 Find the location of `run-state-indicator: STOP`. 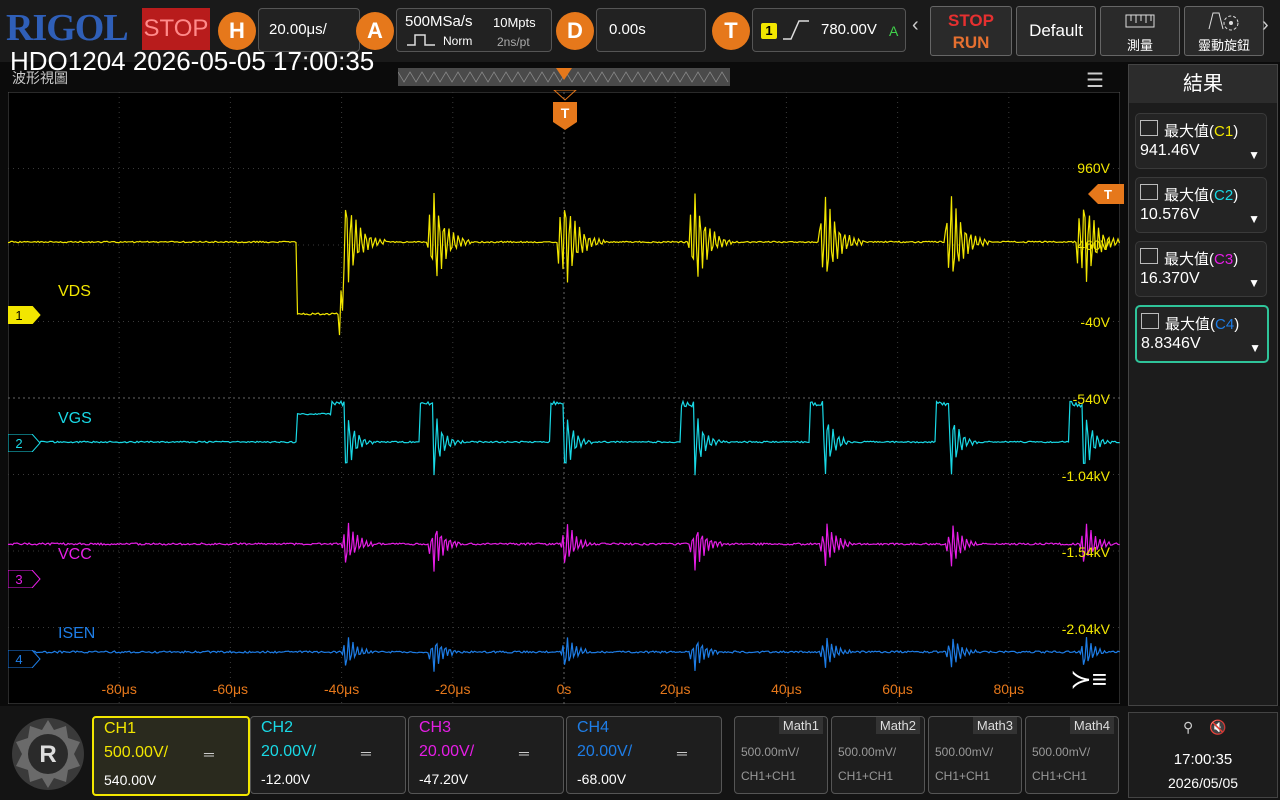

run-state-indicator: STOP is located at coordinates (176, 29).